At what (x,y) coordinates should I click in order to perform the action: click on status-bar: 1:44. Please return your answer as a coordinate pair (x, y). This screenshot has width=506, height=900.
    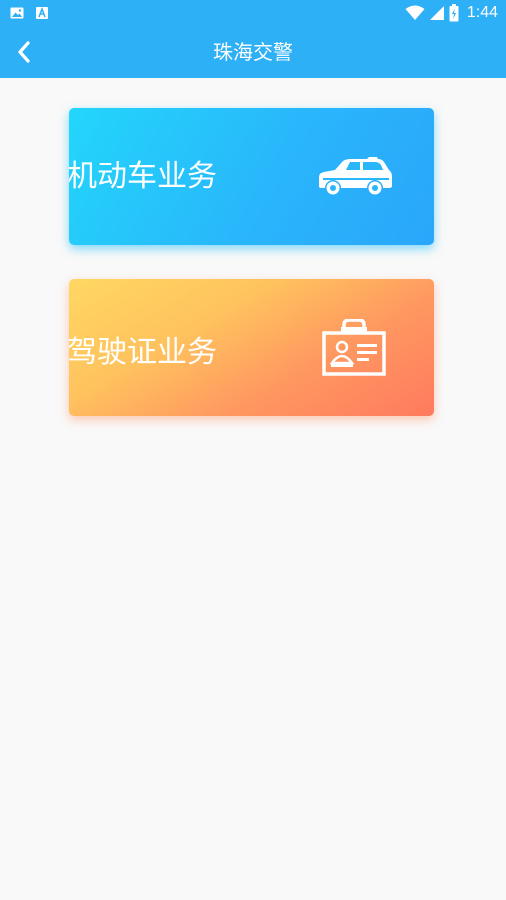
    Looking at the image, I should click on (253, 13).